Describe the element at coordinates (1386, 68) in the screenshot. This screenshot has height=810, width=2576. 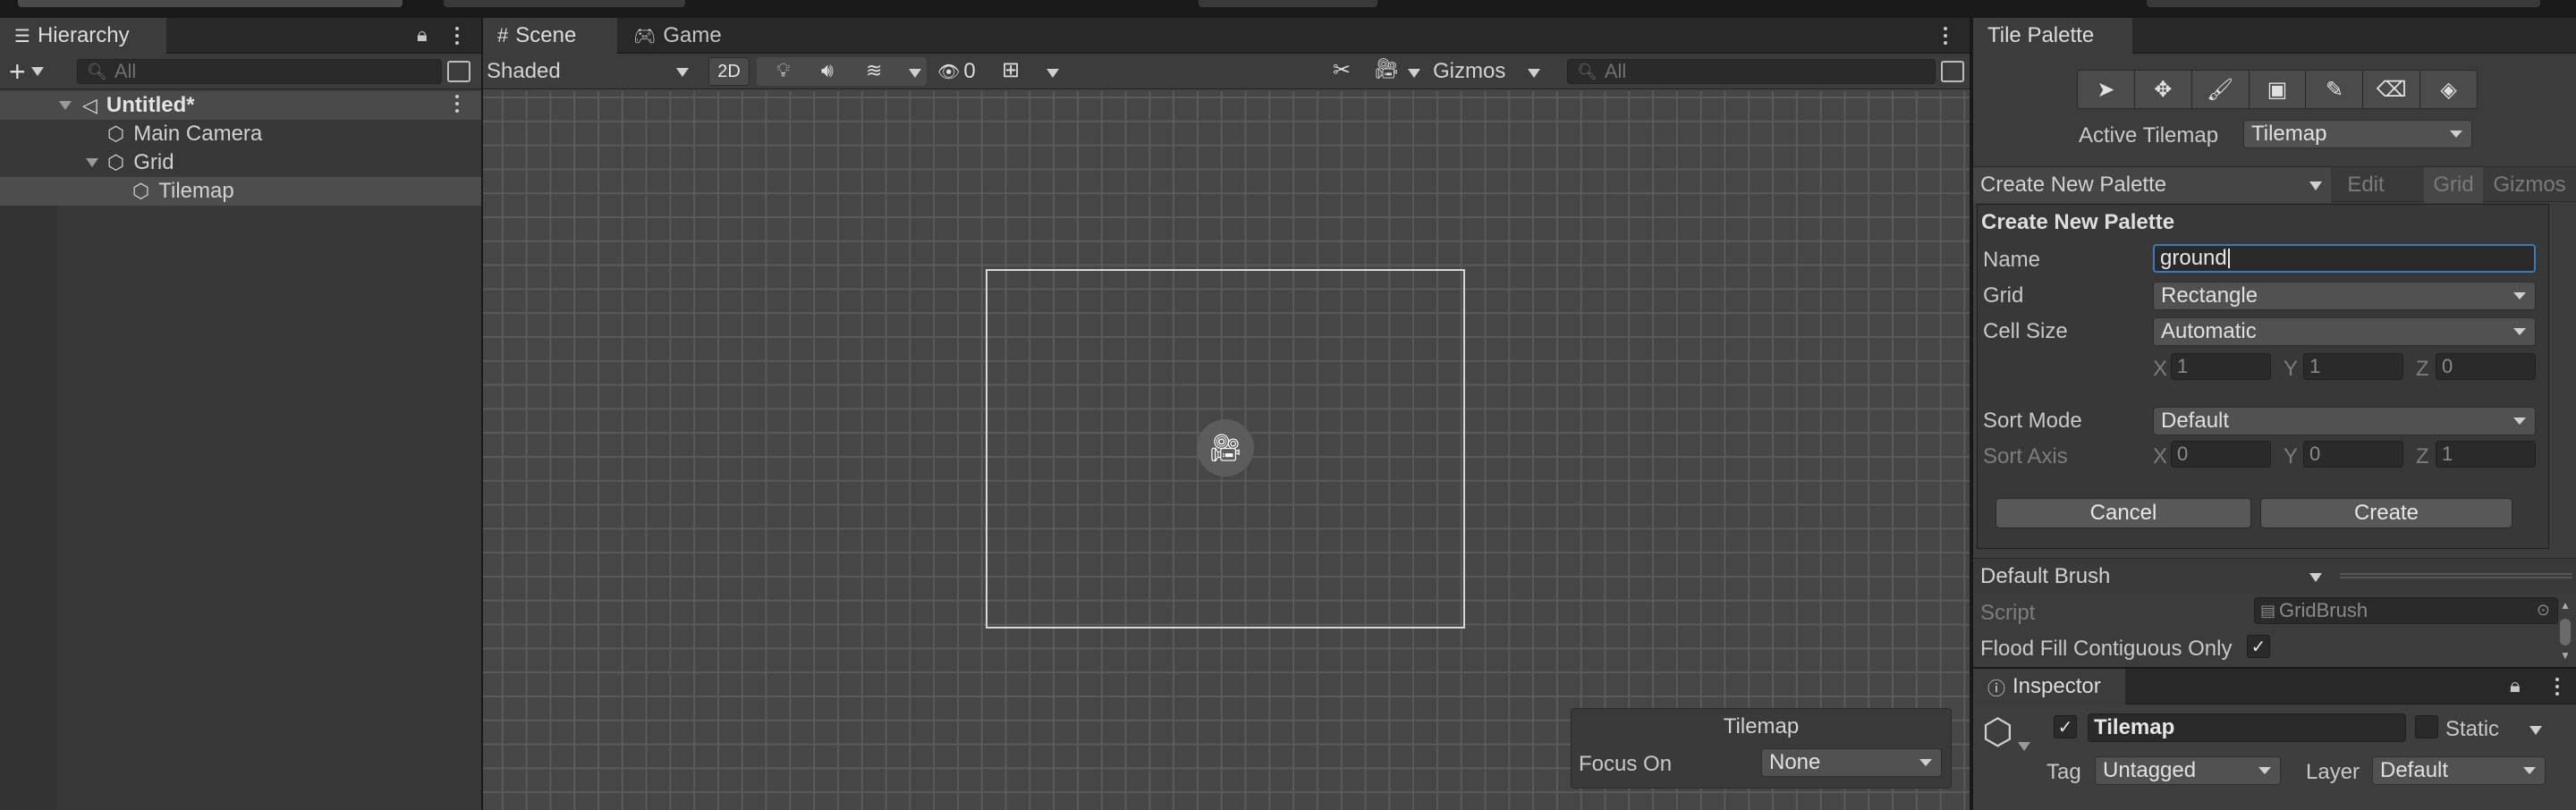
I see `camera-icon: 🎥︎` at that location.